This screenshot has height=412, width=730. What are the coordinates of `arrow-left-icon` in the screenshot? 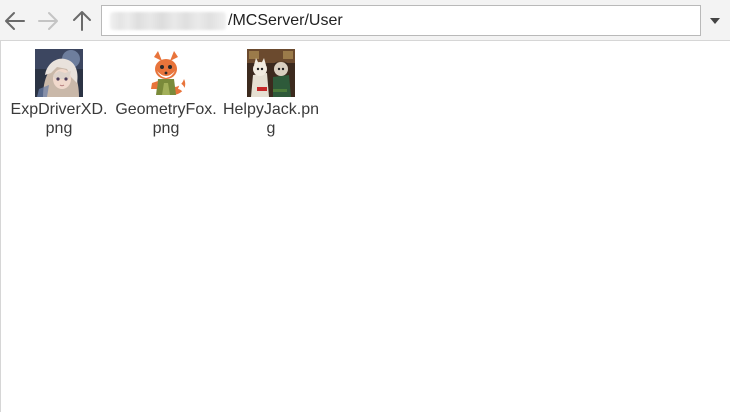 It's located at (15, 21).